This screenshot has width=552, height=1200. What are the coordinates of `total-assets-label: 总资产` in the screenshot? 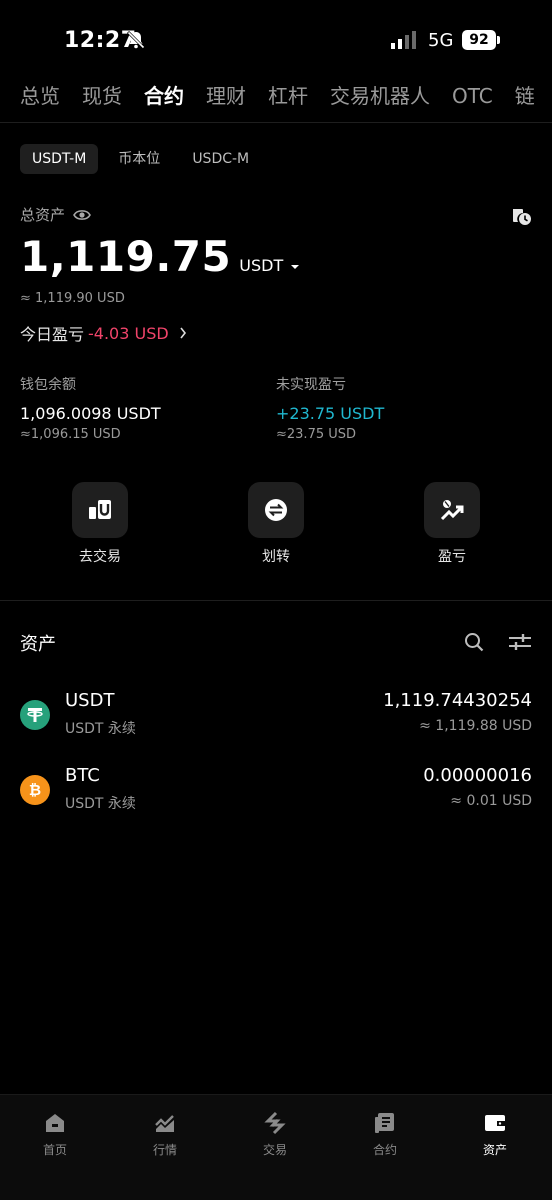 It's located at (43, 215).